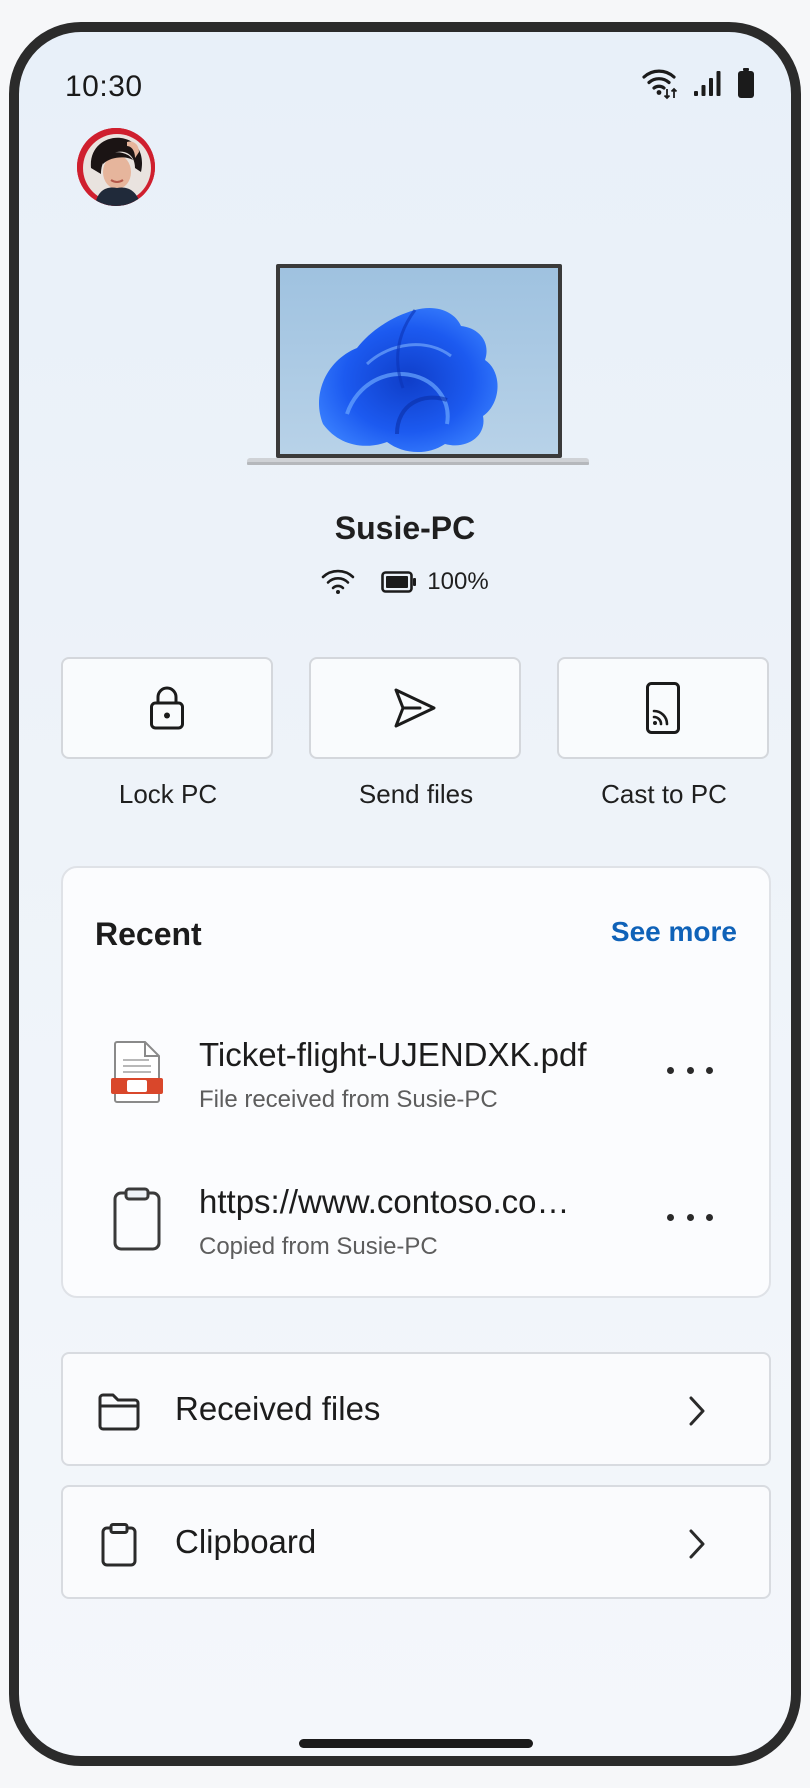 The width and height of the screenshot is (810, 1788). I want to click on device-name: Susie-PC, so click(405, 528).